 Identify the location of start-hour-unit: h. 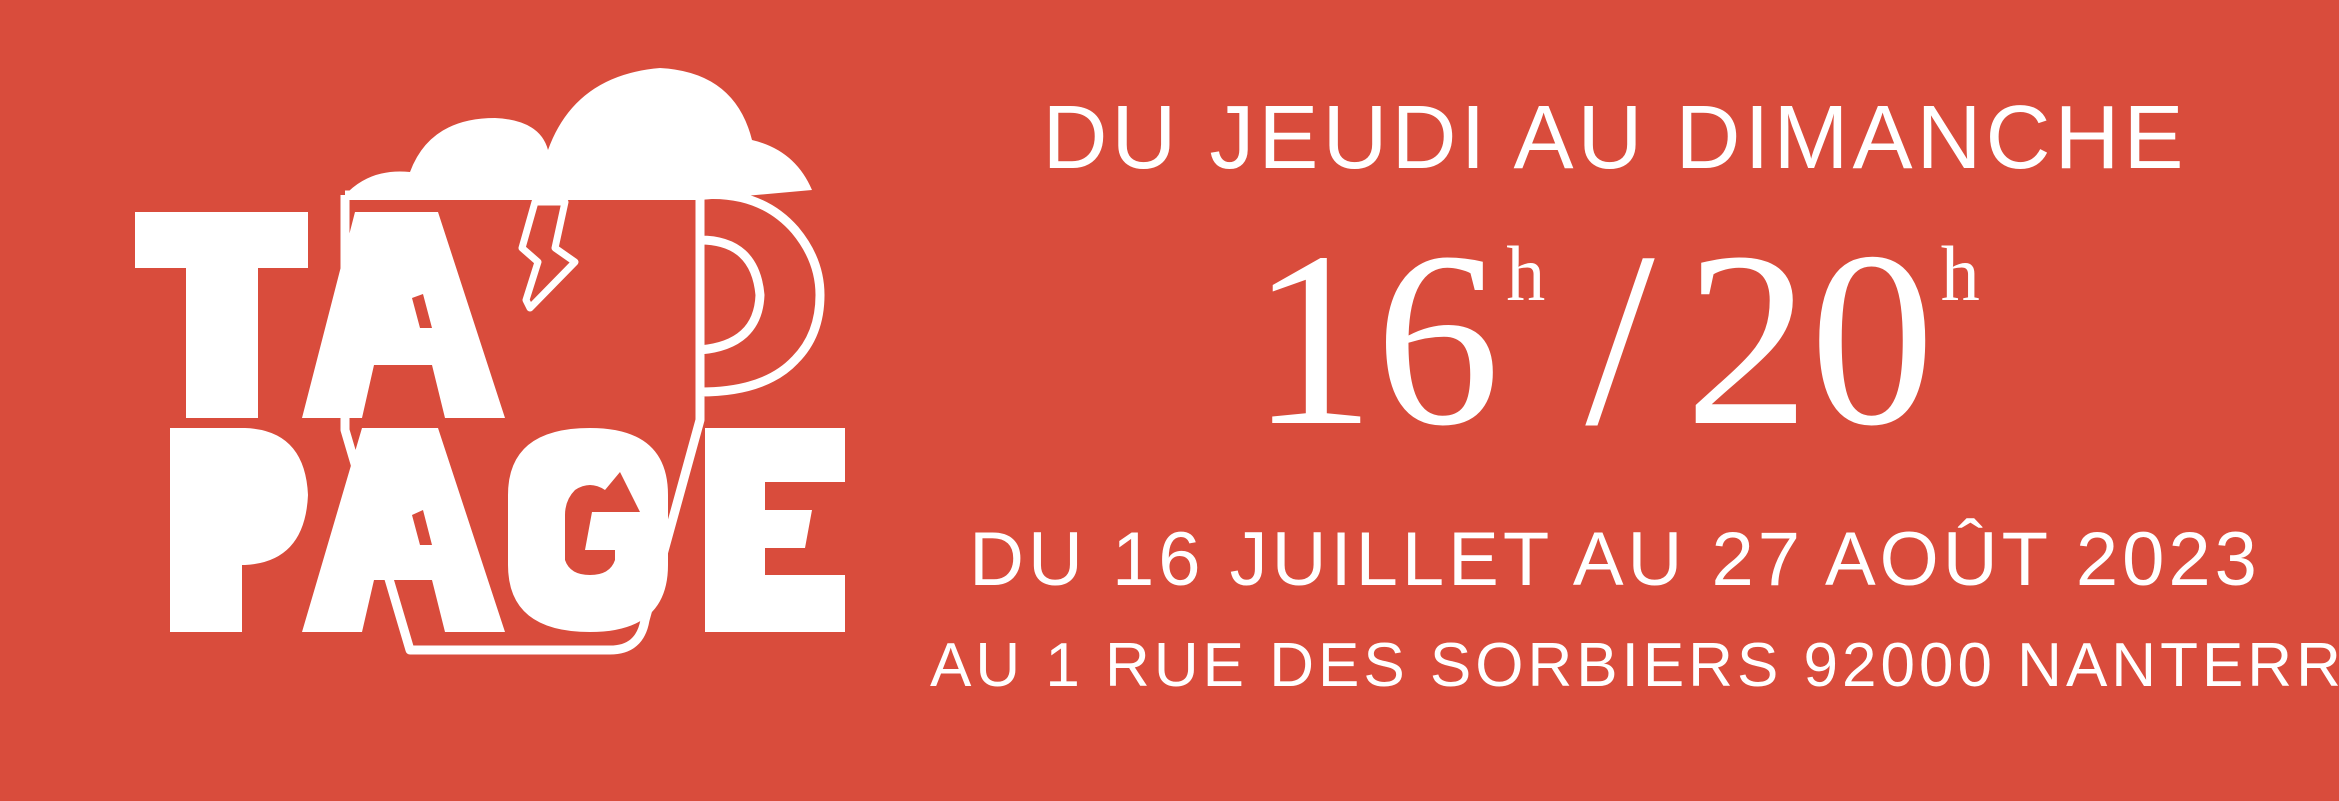
(1526, 273).